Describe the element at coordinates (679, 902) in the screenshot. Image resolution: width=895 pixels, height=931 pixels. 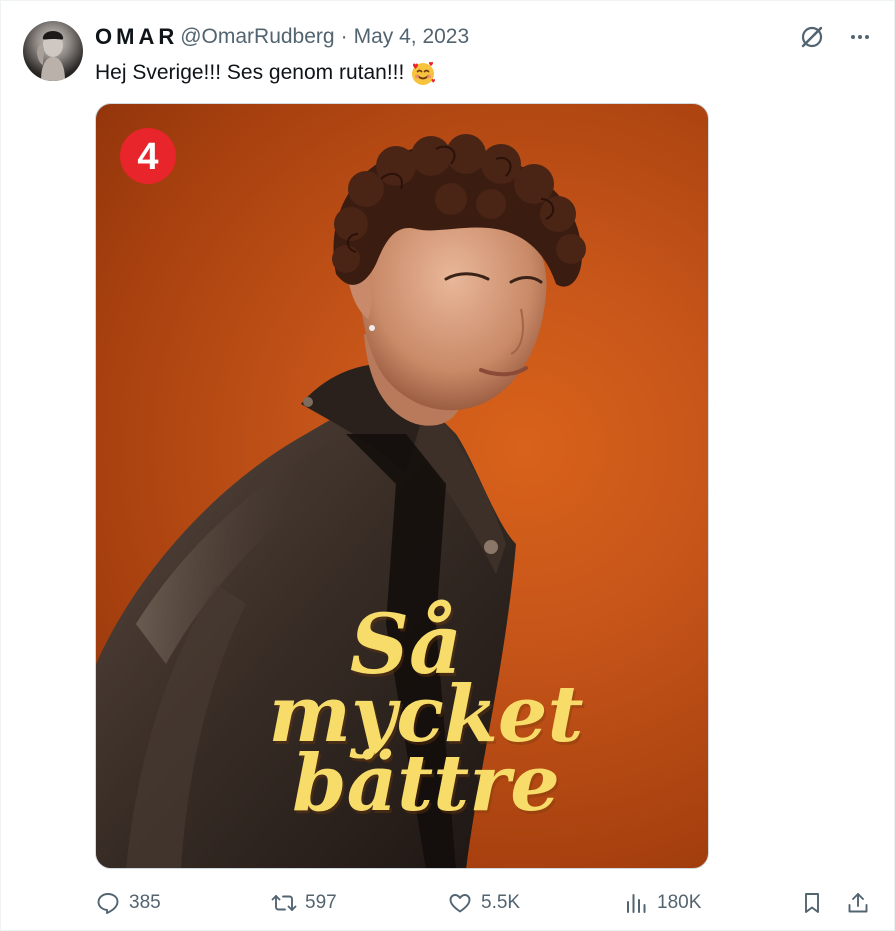
I see `views-count: 180K` at that location.